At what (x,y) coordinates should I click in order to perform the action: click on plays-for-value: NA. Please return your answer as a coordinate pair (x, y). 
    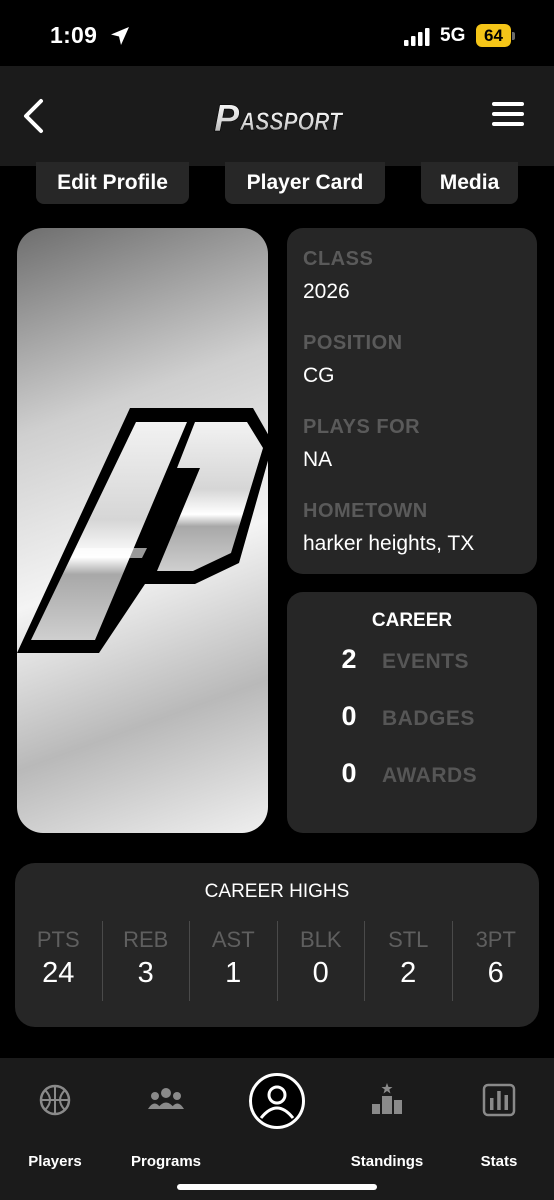
    Looking at the image, I should click on (318, 459).